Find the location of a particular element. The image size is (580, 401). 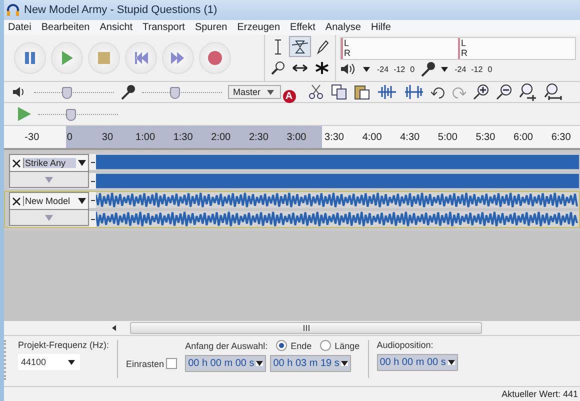

field-label: Audioposition: is located at coordinates (405, 345).